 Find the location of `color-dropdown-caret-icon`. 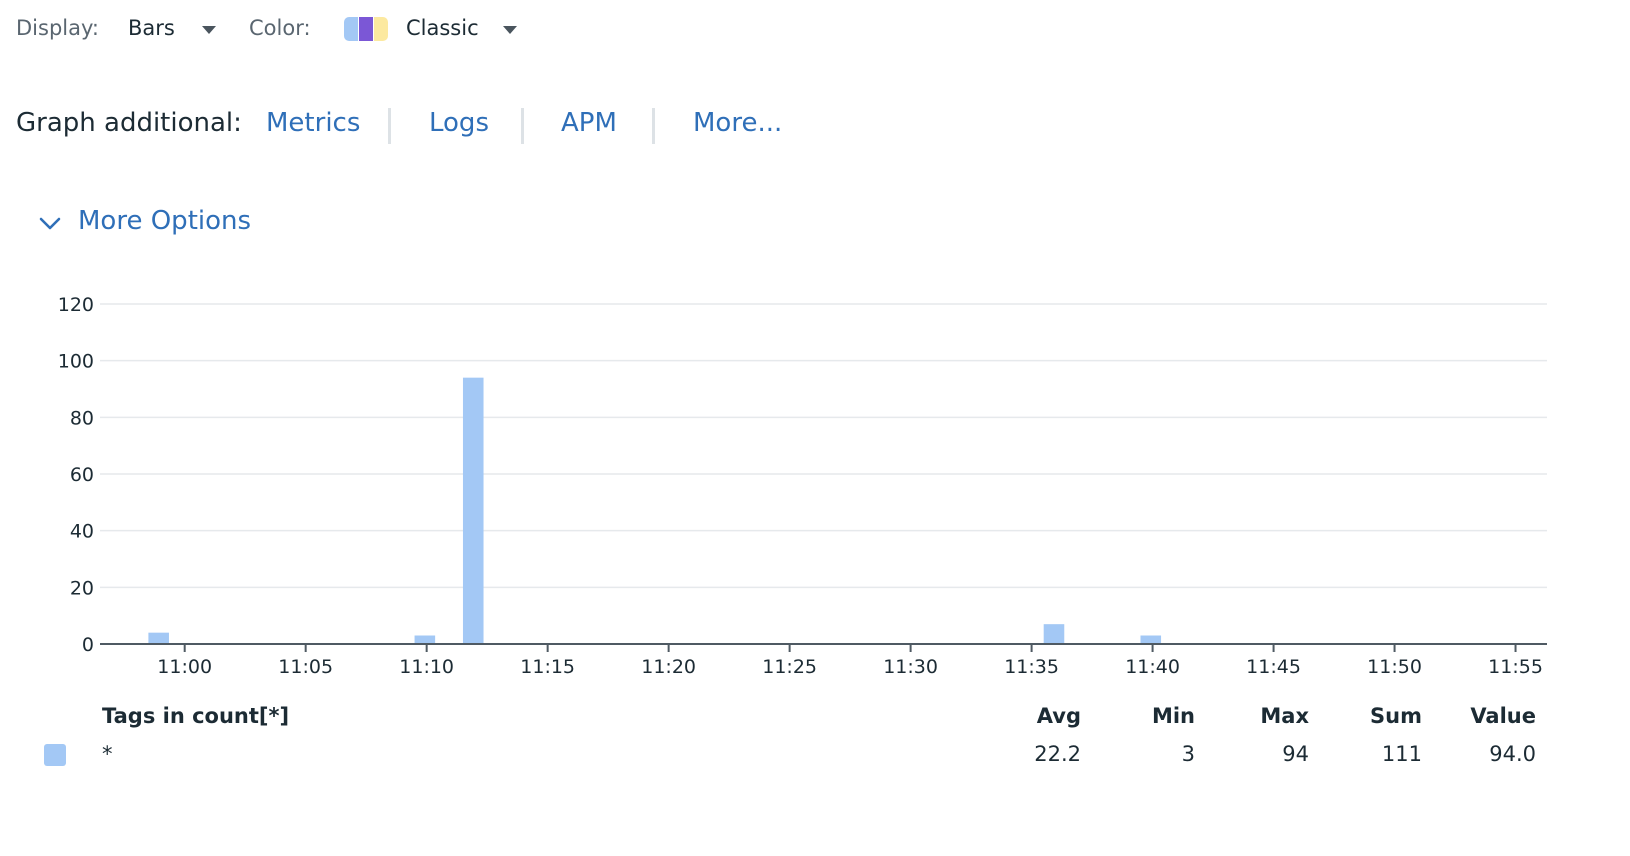

color-dropdown-caret-icon is located at coordinates (510, 30).